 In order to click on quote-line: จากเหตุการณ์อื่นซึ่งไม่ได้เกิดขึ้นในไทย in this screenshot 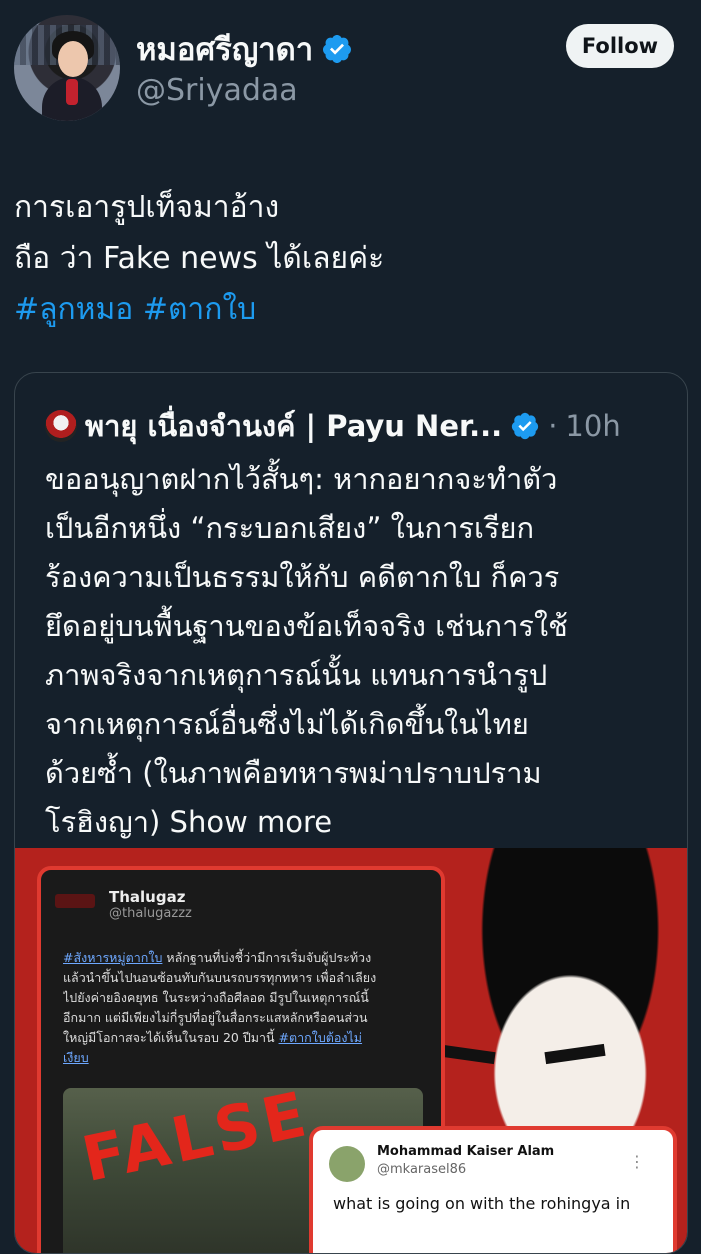, I will do `click(287, 724)`.